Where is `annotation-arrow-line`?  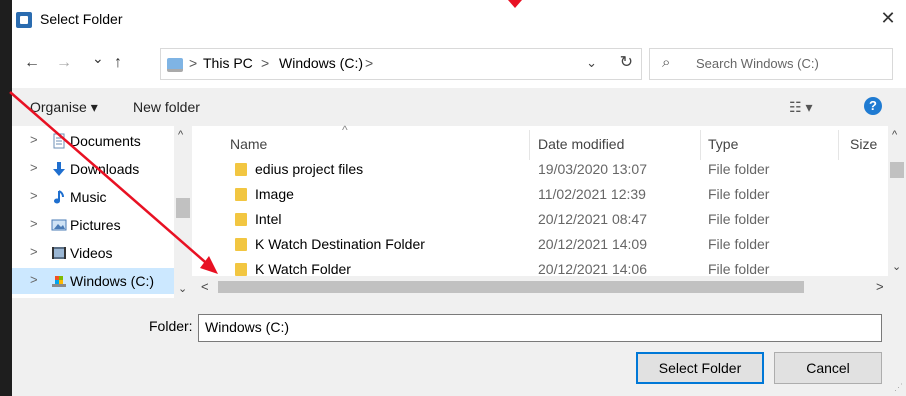
annotation-arrow-line is located at coordinates (111, 180).